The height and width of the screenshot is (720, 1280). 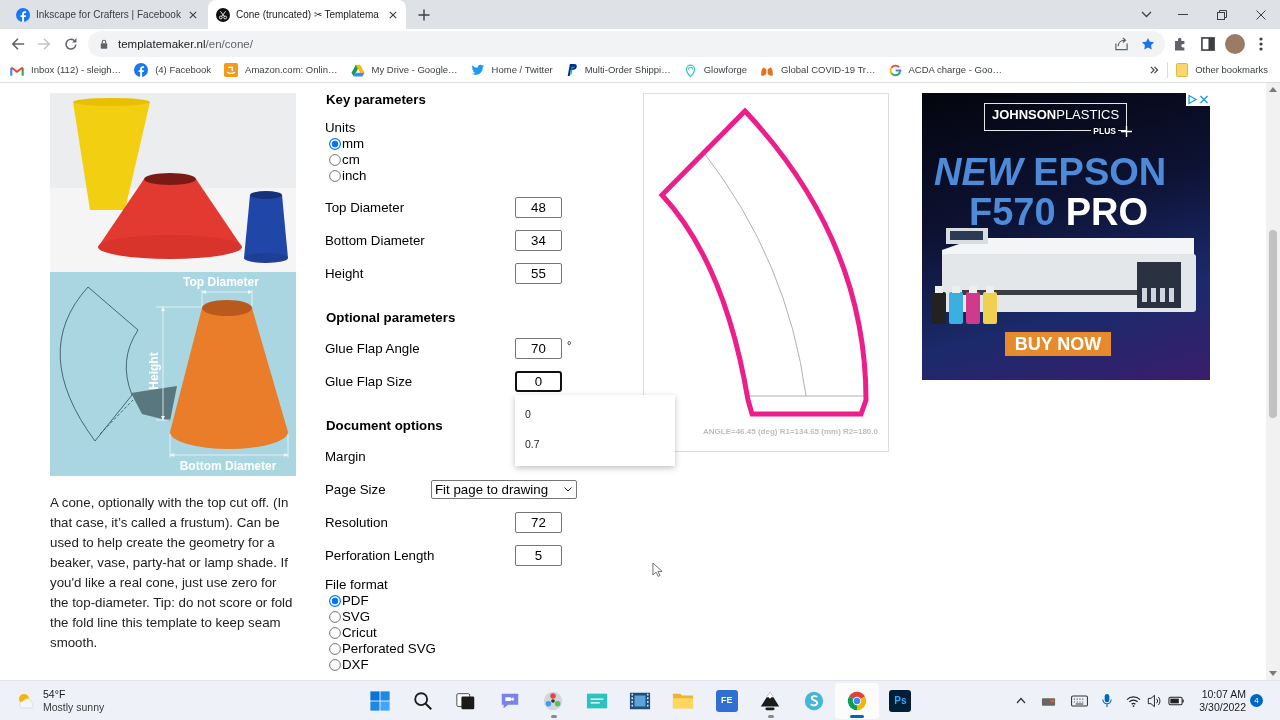 What do you see at coordinates (595, 444) in the screenshot?
I see `autocomplete-option: 0.7` at bounding box center [595, 444].